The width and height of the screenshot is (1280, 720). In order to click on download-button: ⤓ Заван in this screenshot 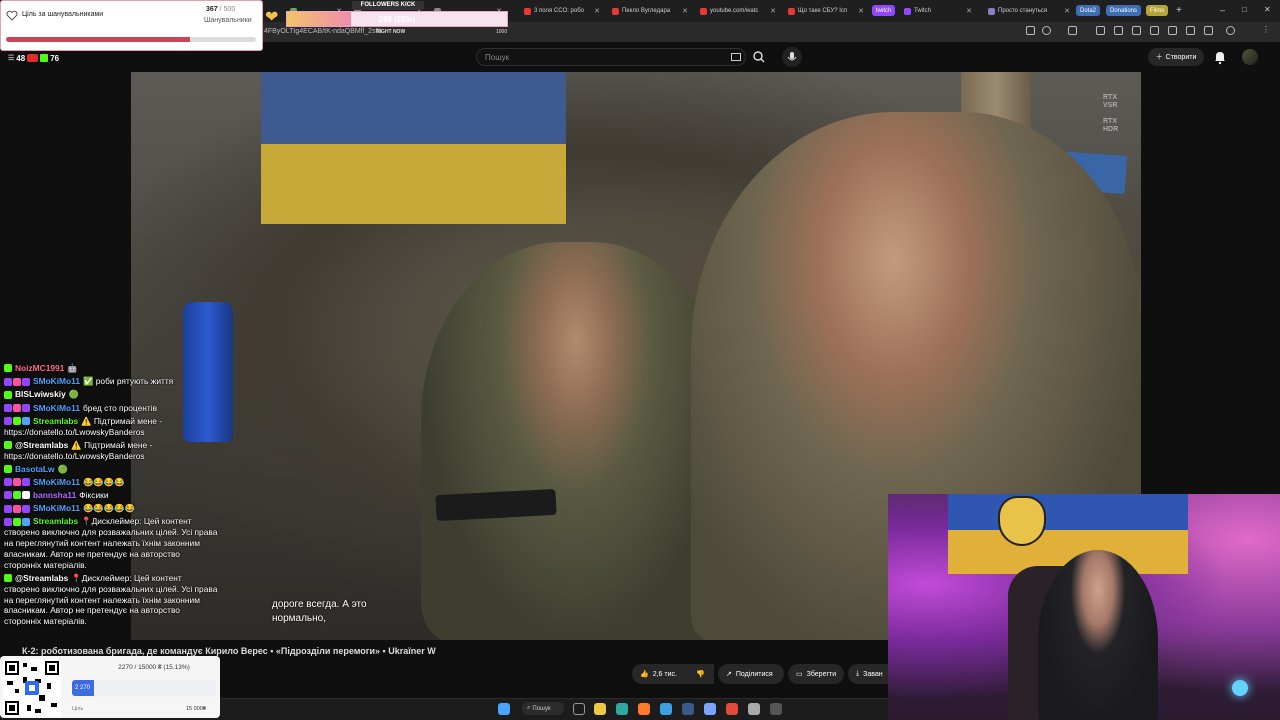, I will do `click(868, 674)`.